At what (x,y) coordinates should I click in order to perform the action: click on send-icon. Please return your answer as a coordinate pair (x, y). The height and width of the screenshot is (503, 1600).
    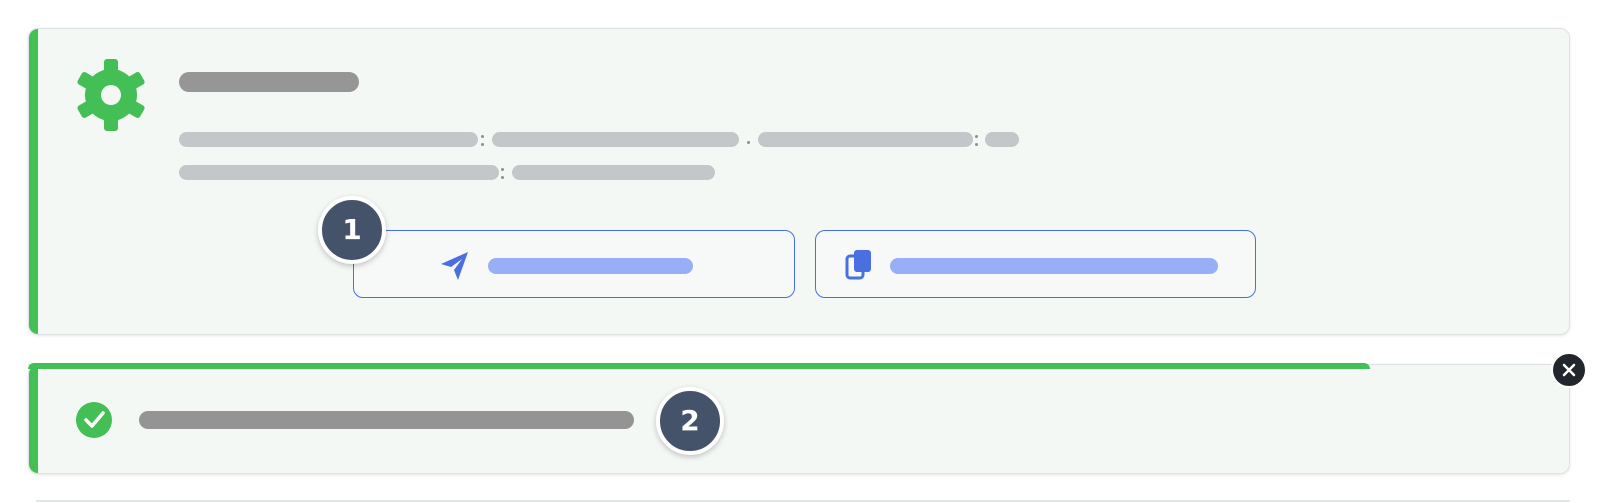
    Looking at the image, I should click on (454, 266).